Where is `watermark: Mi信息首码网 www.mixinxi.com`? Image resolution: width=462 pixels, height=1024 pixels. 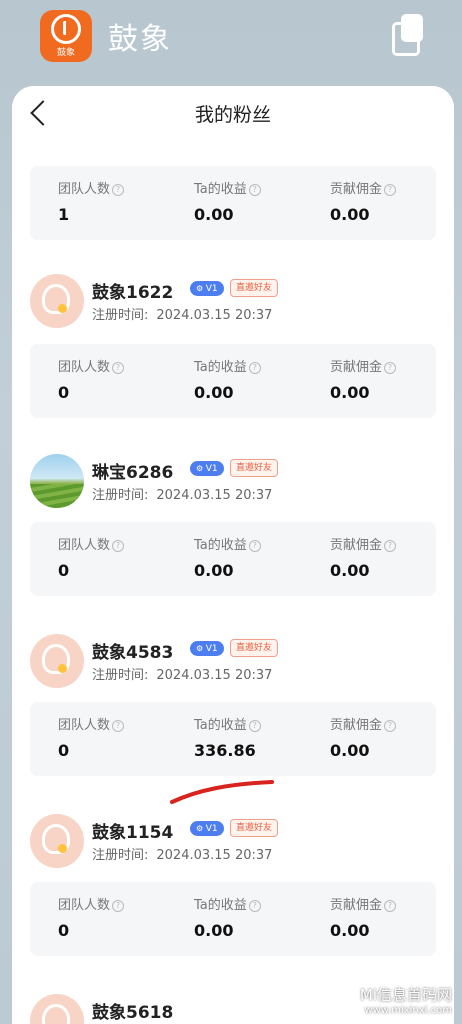
watermark: Mi信息首码网 www.mixinxi.com is located at coordinates (406, 1000).